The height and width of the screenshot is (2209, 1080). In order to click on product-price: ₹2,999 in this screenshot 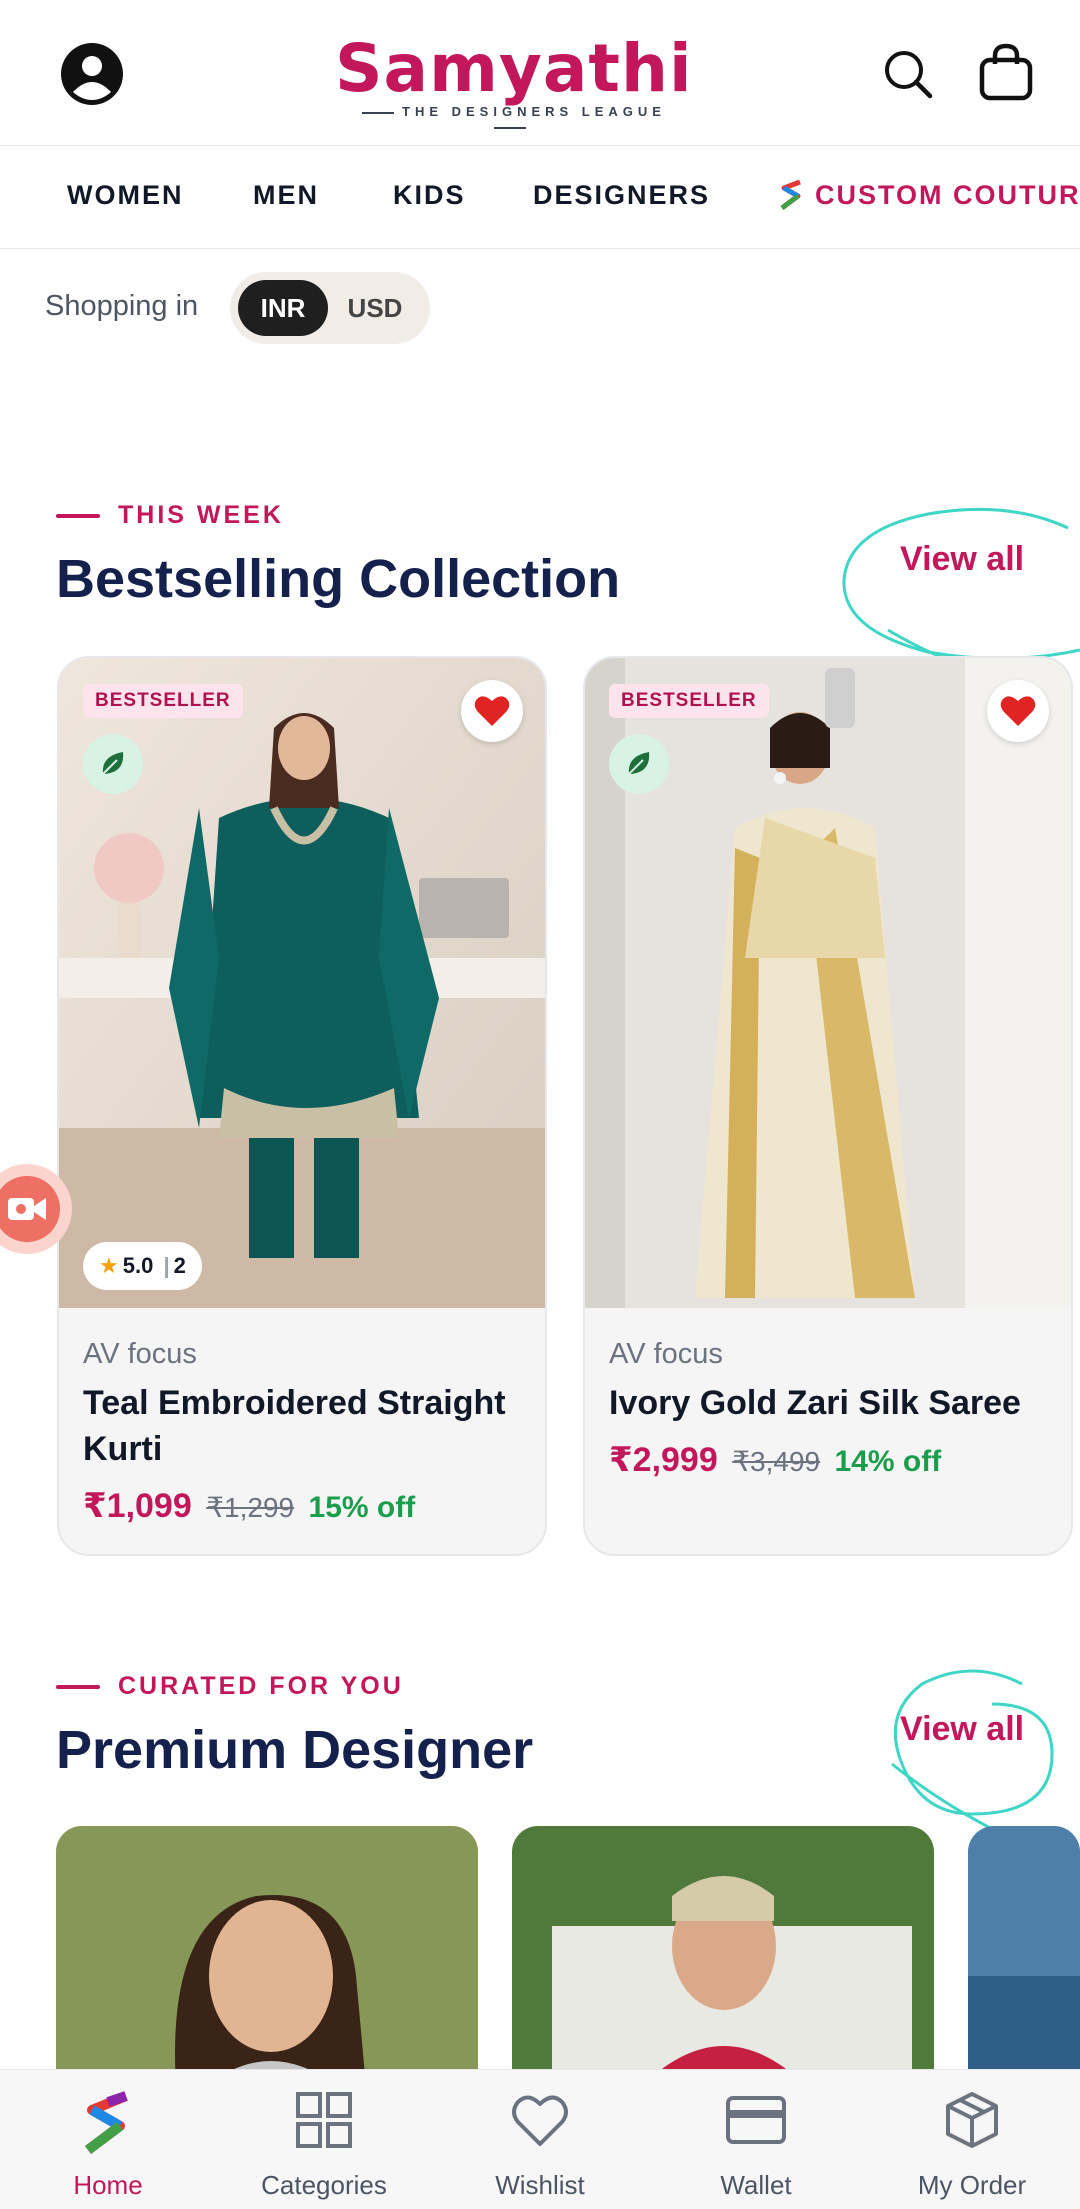, I will do `click(663, 1460)`.